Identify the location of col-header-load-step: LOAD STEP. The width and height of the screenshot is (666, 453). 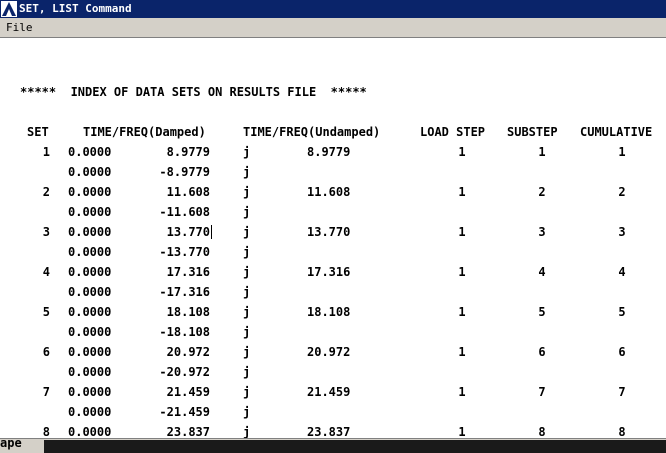
(453, 132).